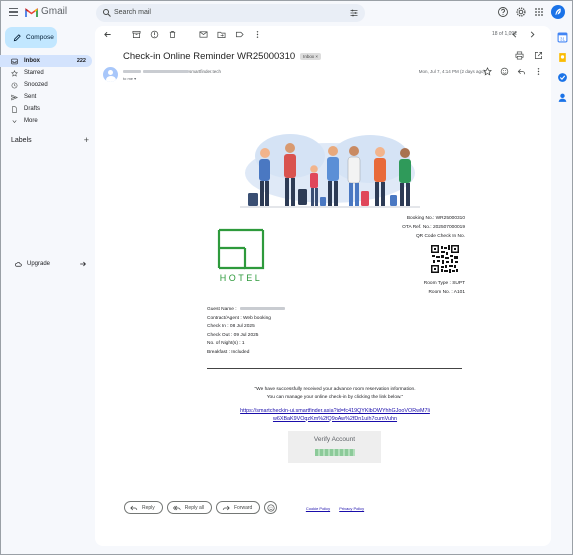 This screenshot has width=573, height=555. Describe the element at coordinates (504, 71) in the screenshot. I see `emoji-react-icon` at that location.